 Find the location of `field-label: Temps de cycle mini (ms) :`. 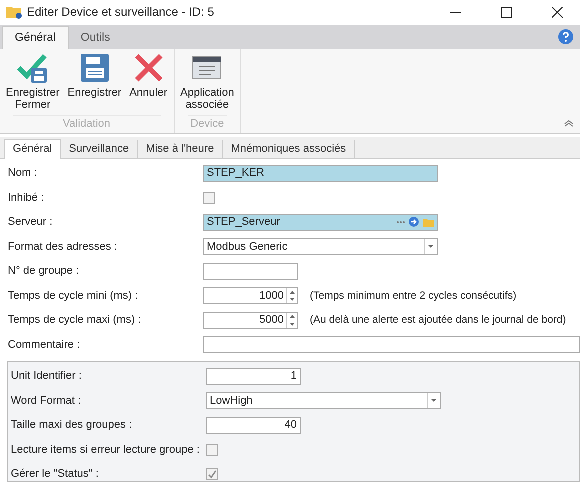

field-label: Temps de cycle mini (ms) : is located at coordinates (73, 296).